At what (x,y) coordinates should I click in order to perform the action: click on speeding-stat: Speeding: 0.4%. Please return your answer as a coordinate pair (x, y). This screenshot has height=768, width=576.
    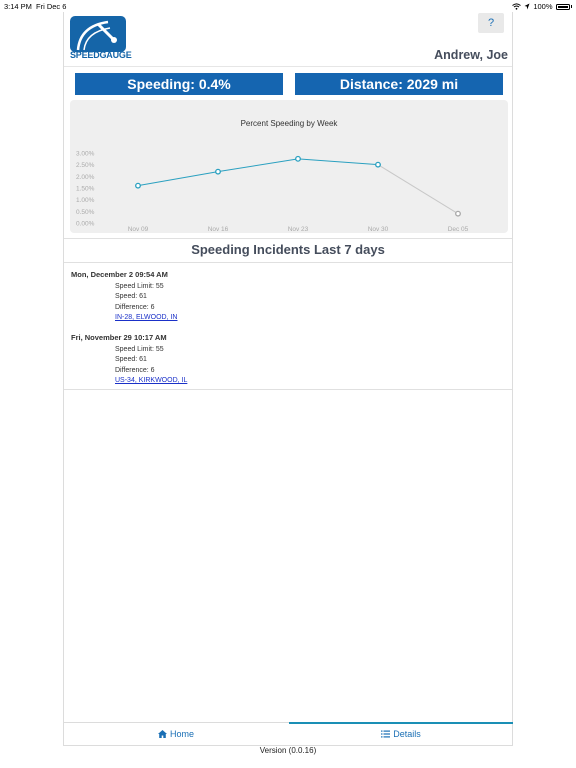
    Looking at the image, I should click on (179, 84).